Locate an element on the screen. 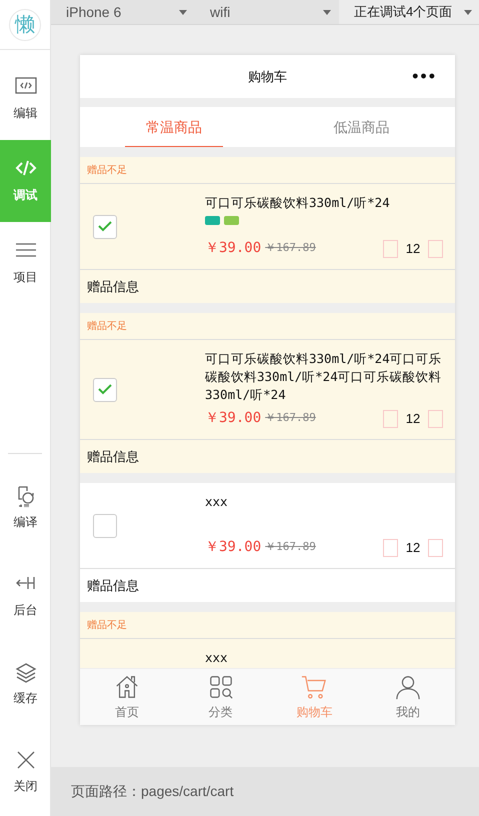 This screenshot has width=479, height=816. cart-icon is located at coordinates (314, 687).